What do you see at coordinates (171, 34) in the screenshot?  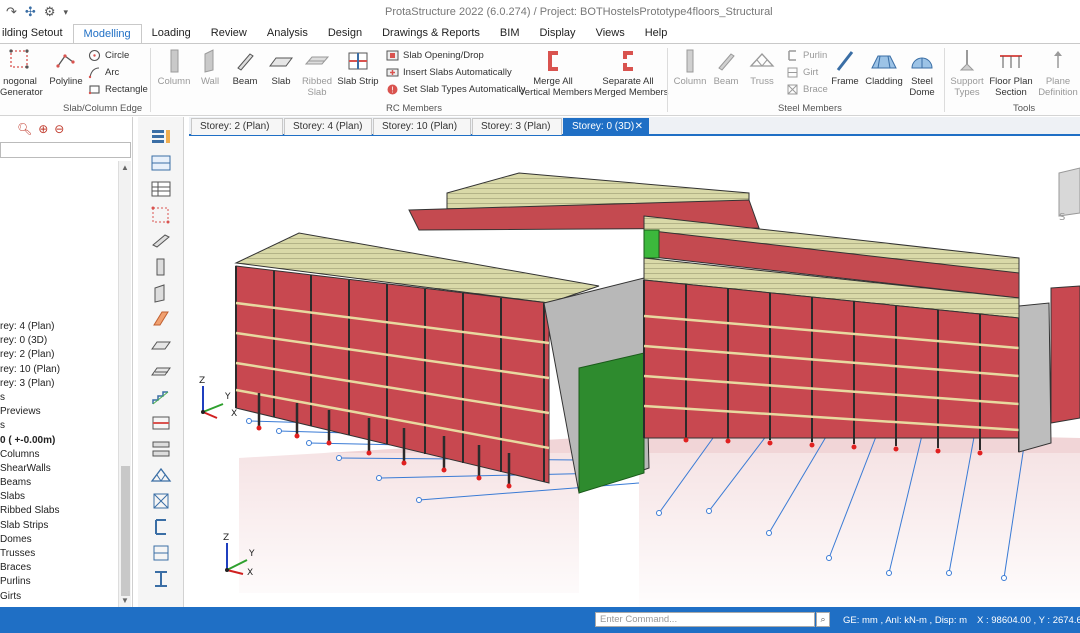 I see `tab-loading: Loading` at bounding box center [171, 34].